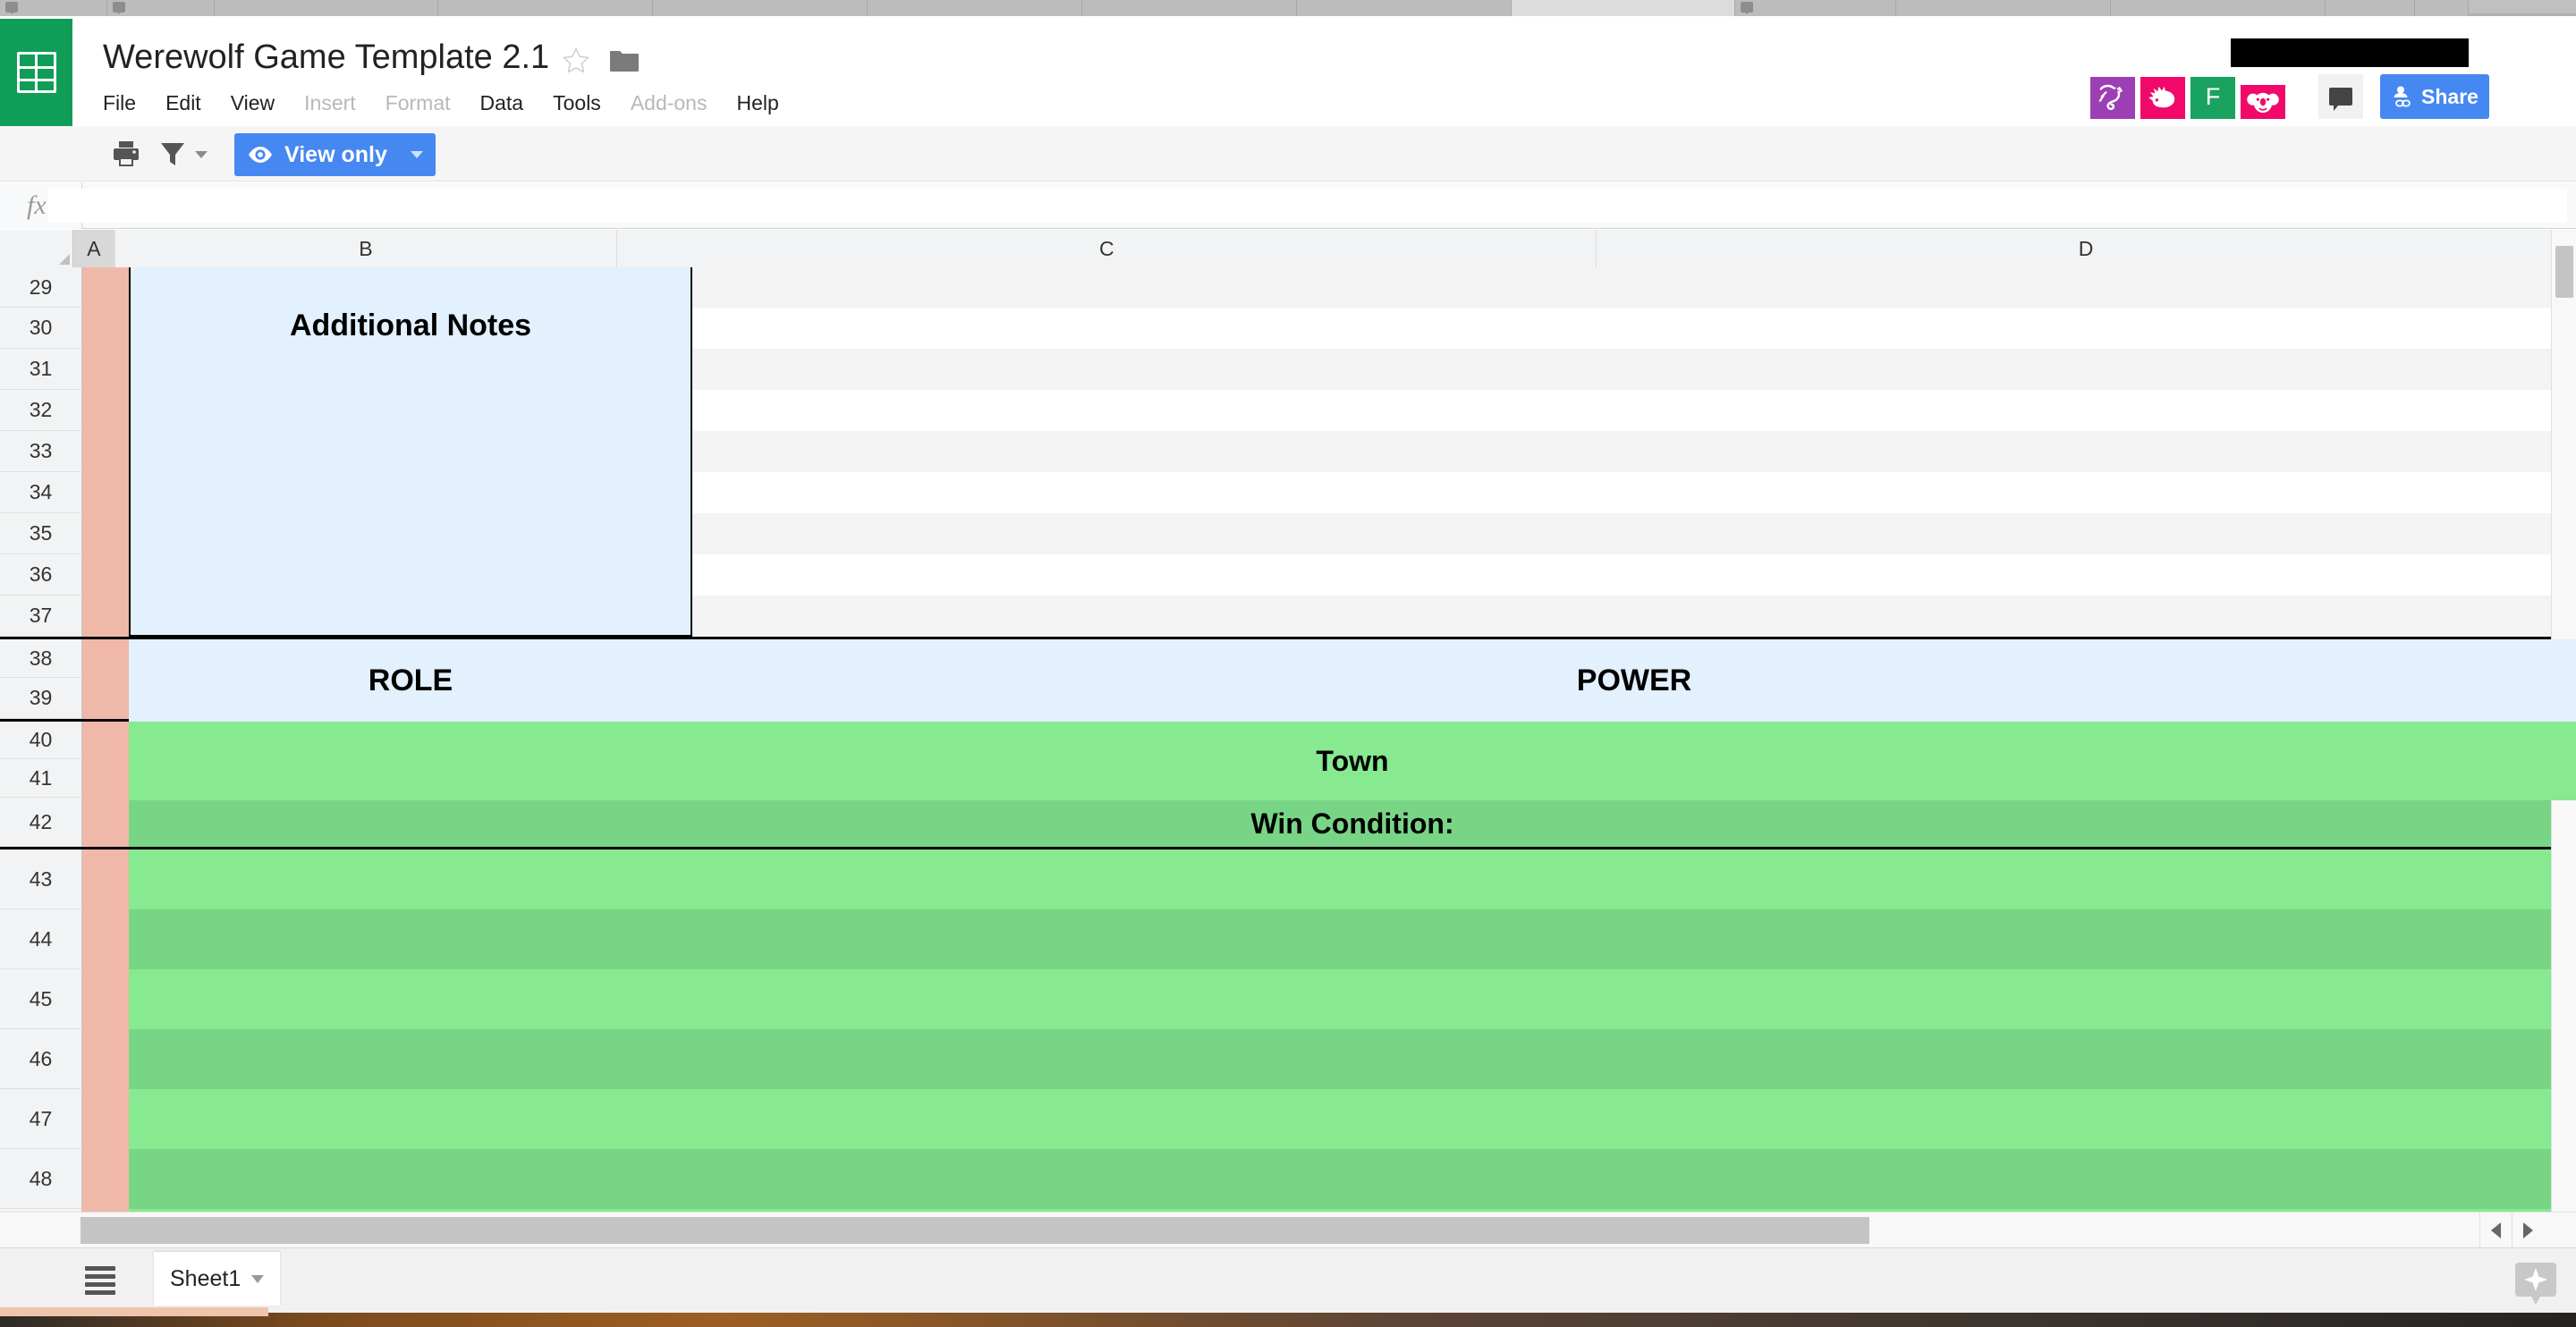  What do you see at coordinates (41, 740) in the screenshot?
I see `row-header-40: 40` at bounding box center [41, 740].